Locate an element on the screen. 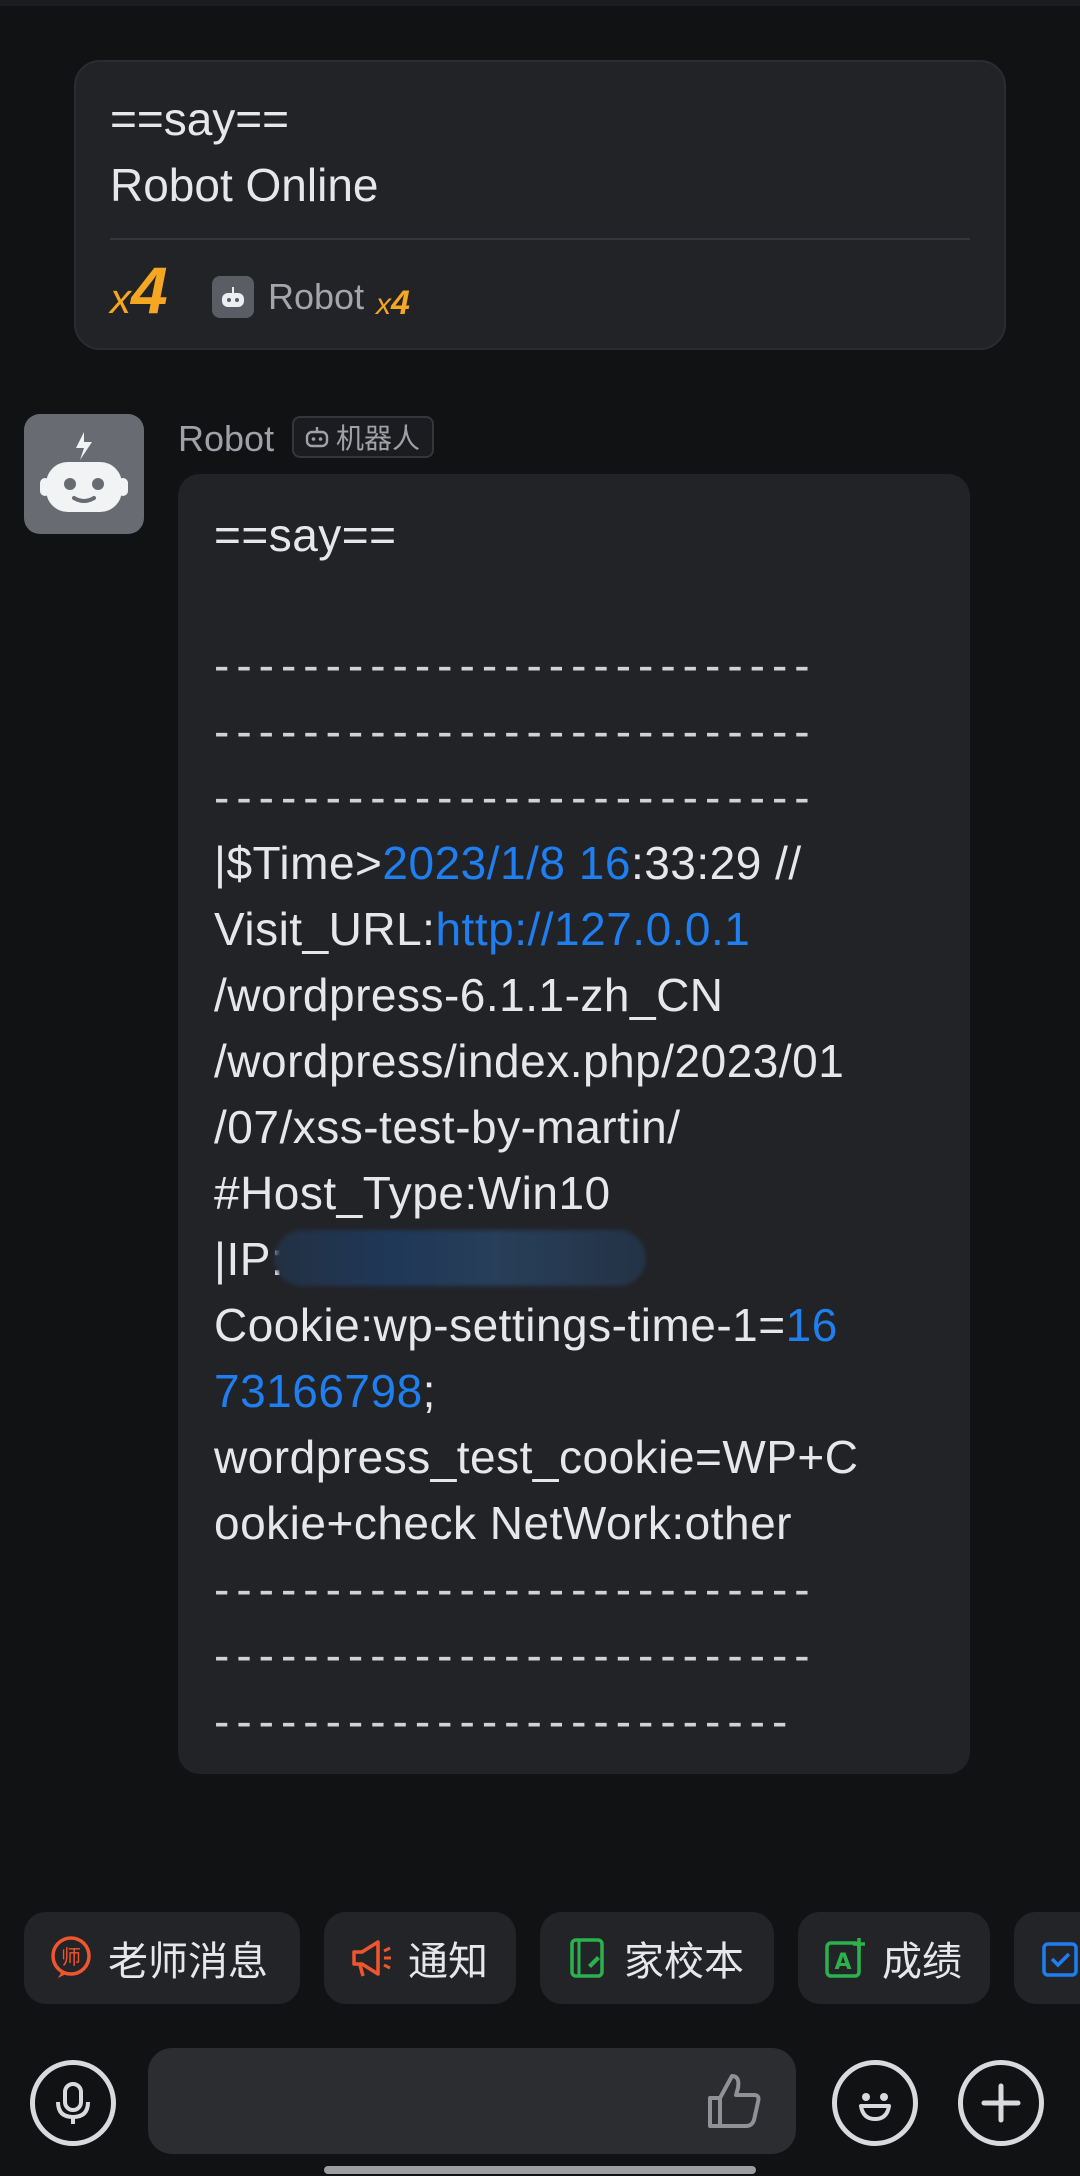 The width and height of the screenshot is (1080, 2176). emoji-icon is located at coordinates (875, 2107).